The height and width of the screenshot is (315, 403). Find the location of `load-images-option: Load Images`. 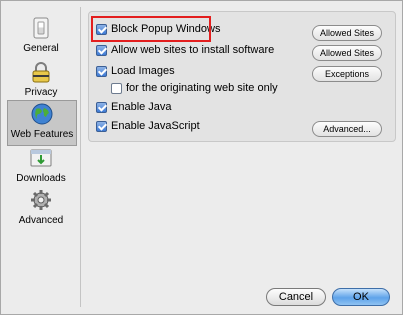

load-images-option: Load Images is located at coordinates (135, 71).